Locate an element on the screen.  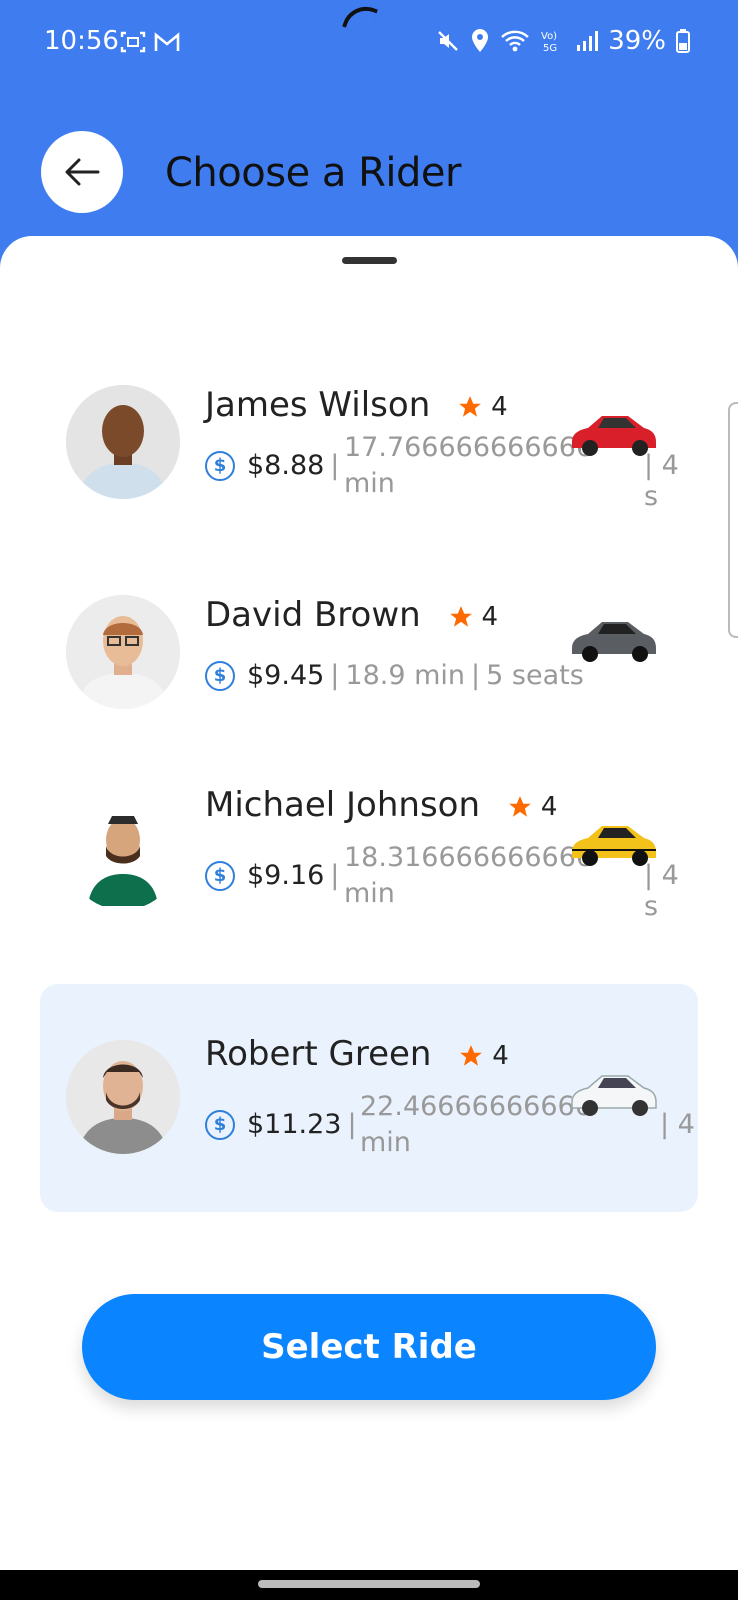
ride-price: $8.88 is located at coordinates (286, 465).